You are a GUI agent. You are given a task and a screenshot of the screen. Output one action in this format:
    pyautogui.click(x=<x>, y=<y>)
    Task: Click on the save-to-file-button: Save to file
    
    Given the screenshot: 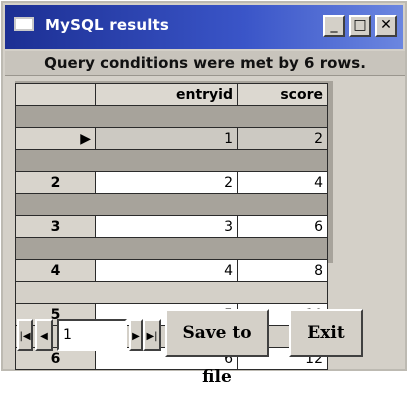 What is the action you would take?
    pyautogui.click(x=217, y=348)
    